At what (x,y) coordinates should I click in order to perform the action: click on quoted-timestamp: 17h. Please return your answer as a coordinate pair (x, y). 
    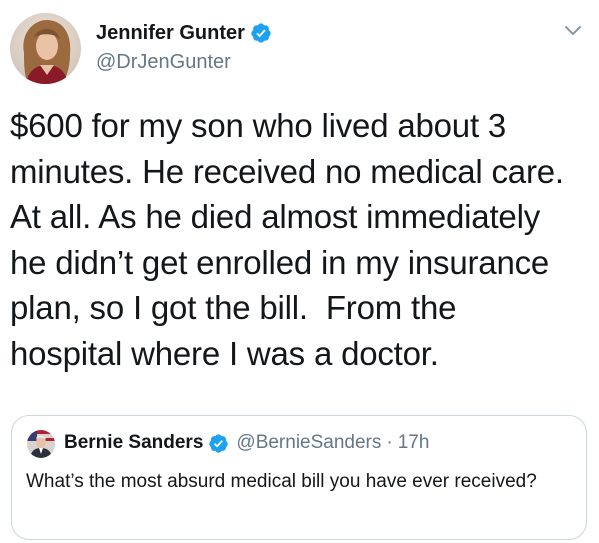
    Looking at the image, I should click on (414, 443).